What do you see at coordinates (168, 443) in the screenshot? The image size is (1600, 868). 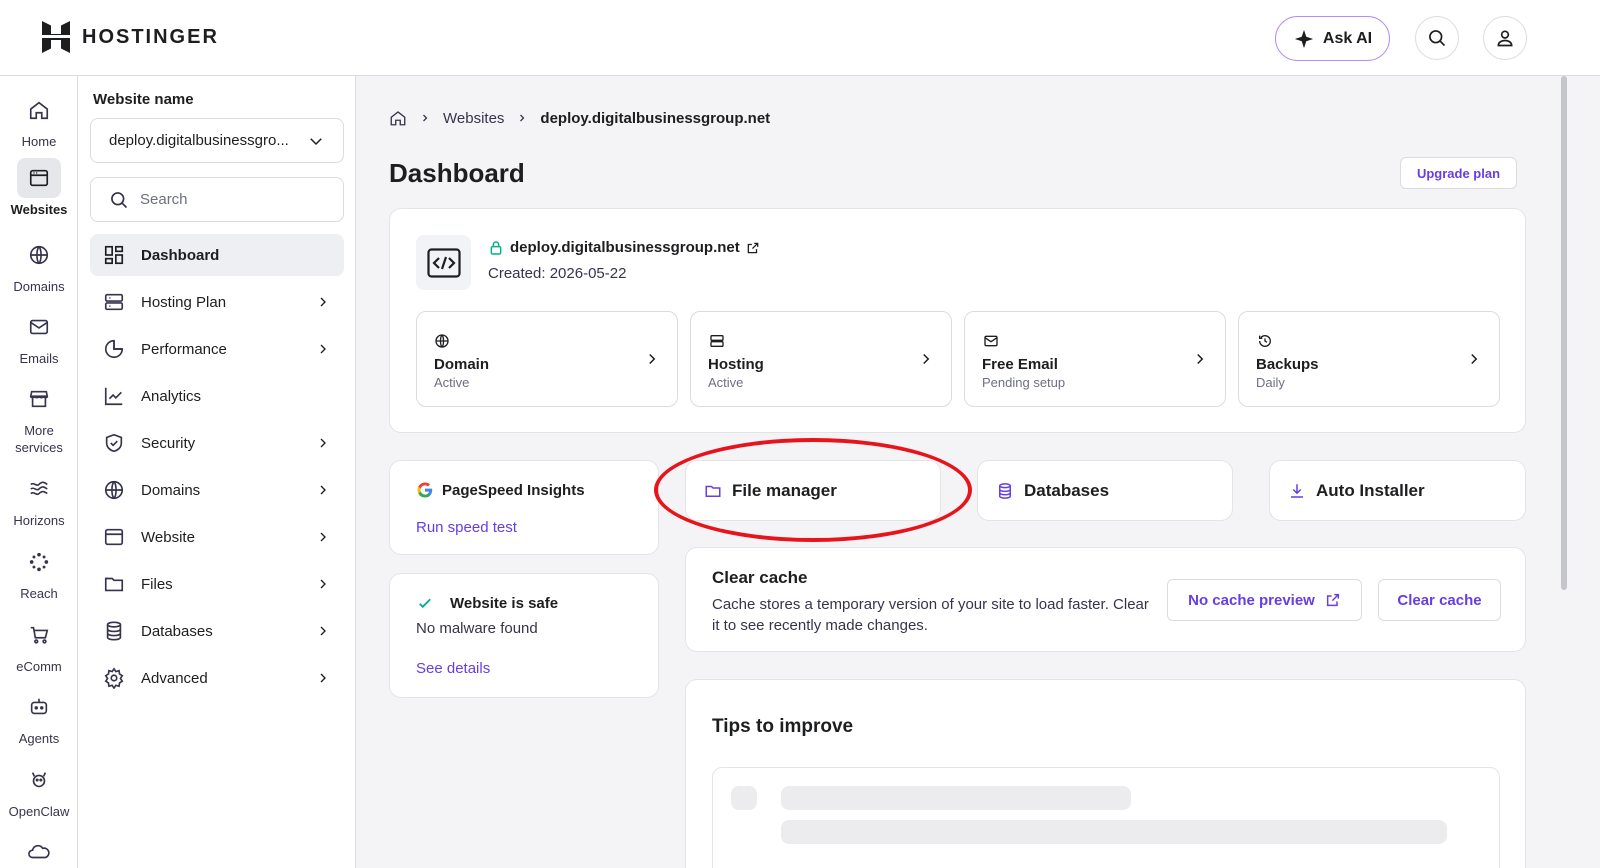 I see `sidebar-item-label: Security` at bounding box center [168, 443].